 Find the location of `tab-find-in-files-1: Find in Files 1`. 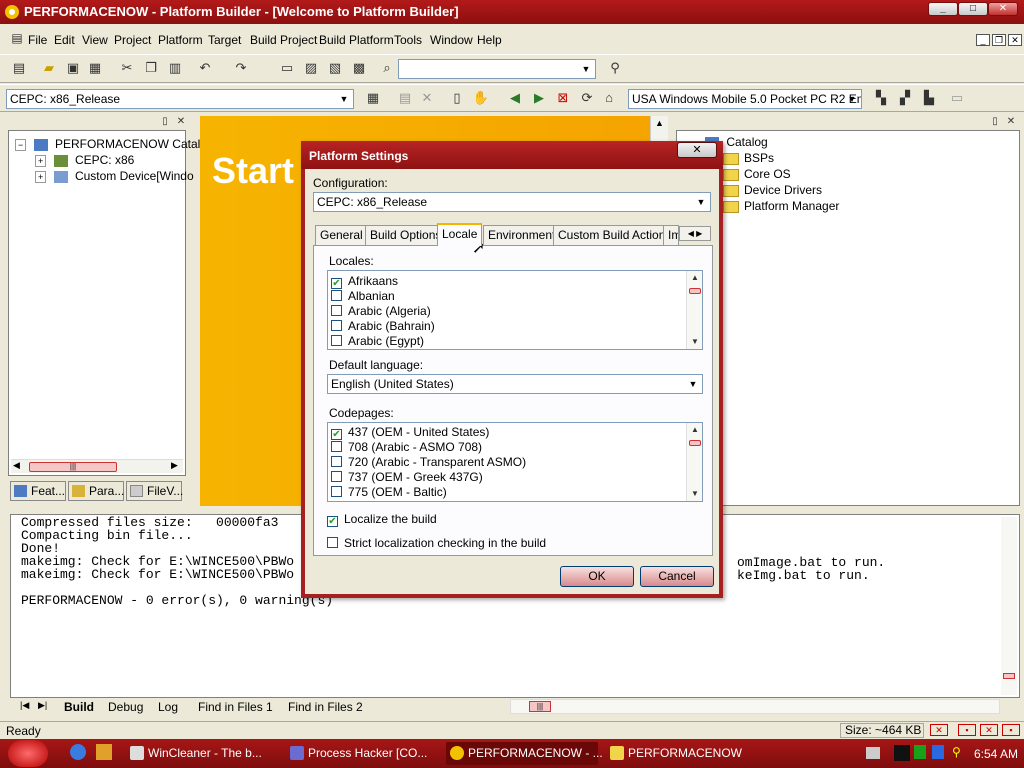

tab-find-in-files-1: Find in Files 1 is located at coordinates (235, 707).